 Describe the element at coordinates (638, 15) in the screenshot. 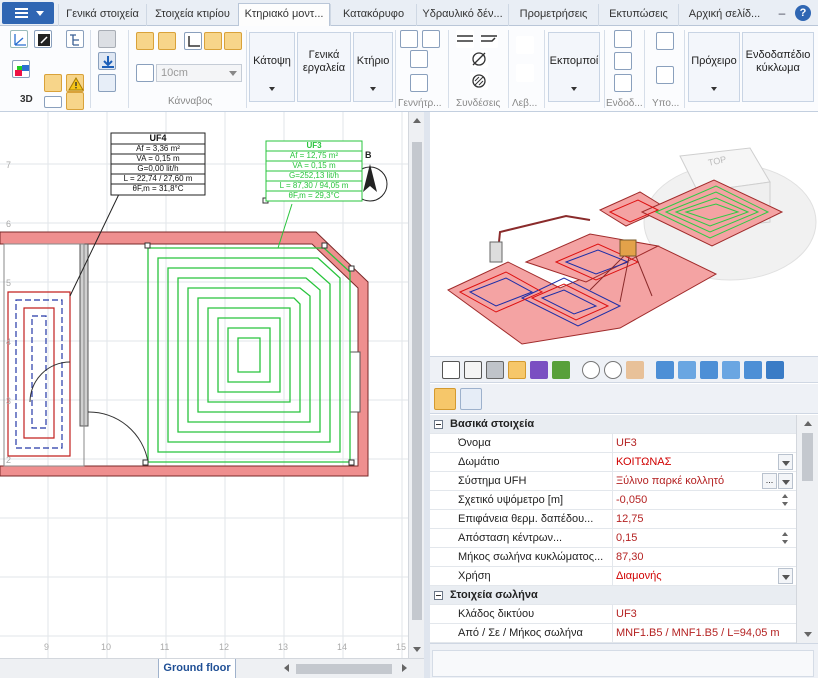

I see `tab-prints: Εκτυπώσεις` at that location.